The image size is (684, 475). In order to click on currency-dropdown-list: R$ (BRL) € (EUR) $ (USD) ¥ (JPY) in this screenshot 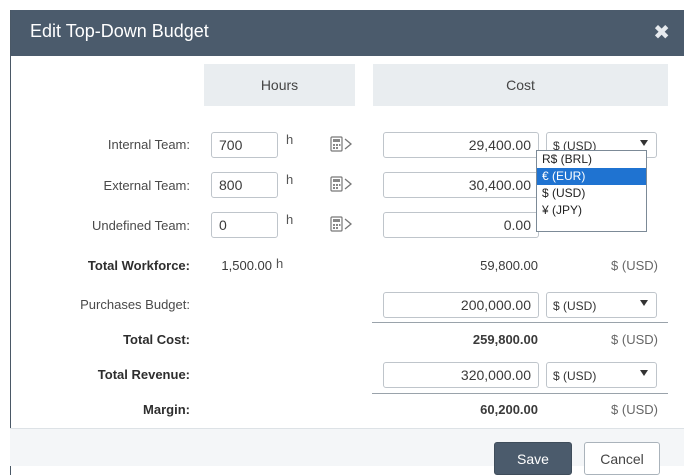, I will do `click(591, 191)`.